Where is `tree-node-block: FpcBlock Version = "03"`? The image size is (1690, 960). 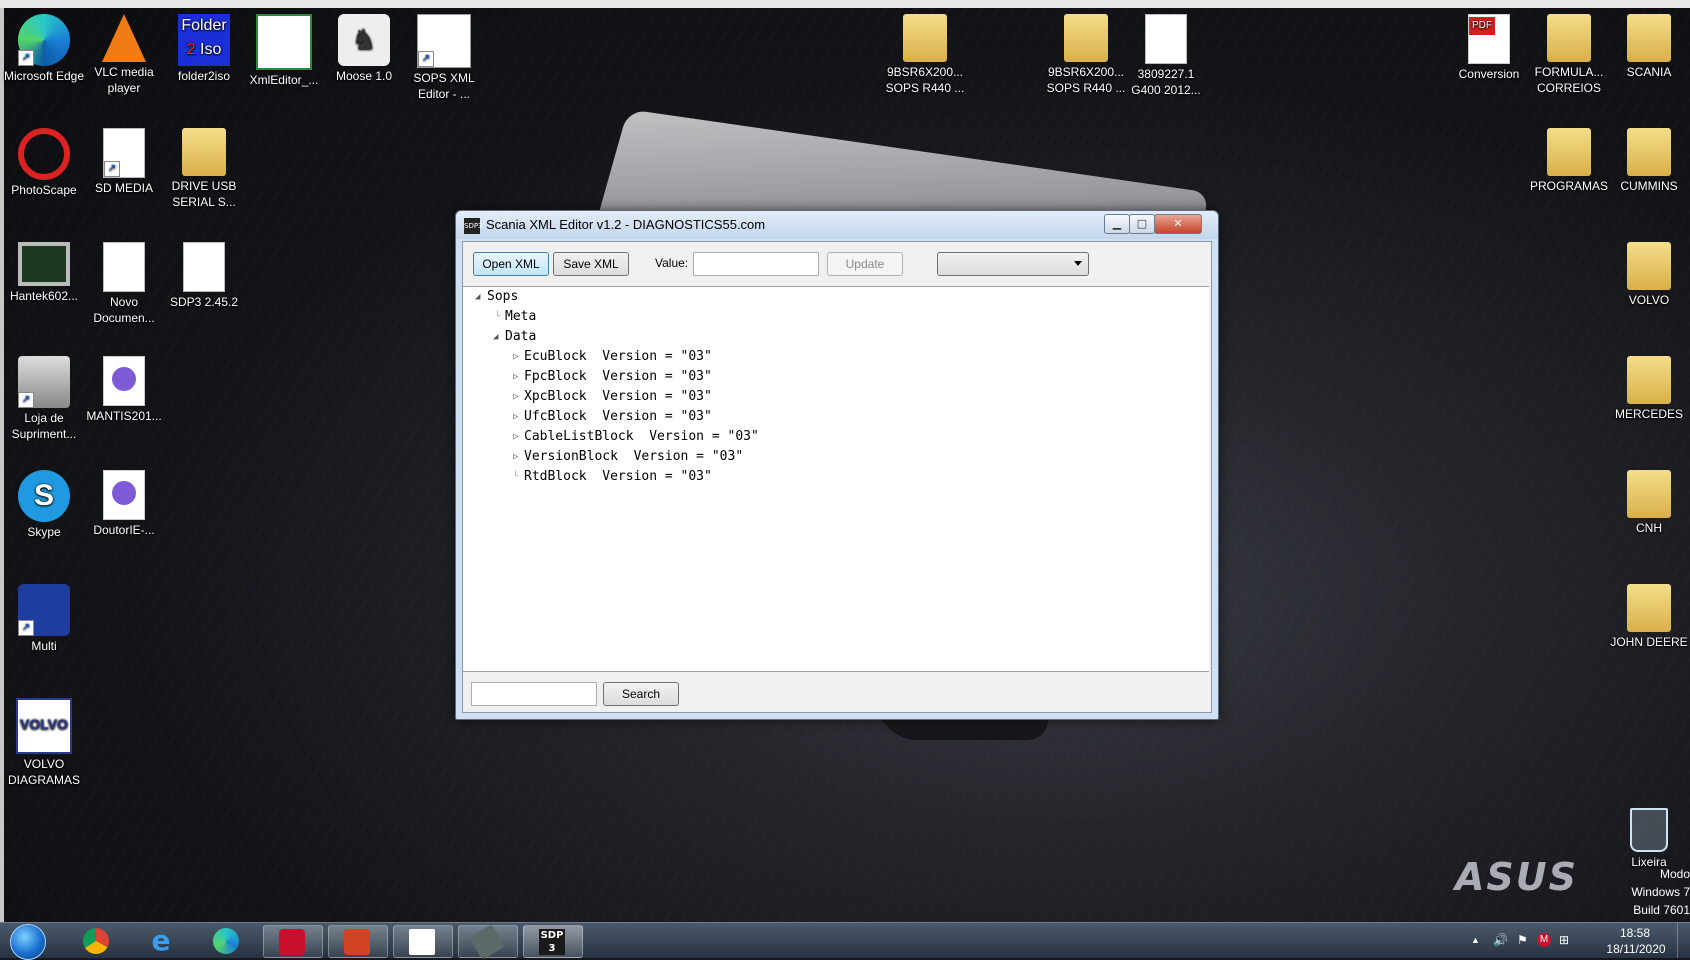 tree-node-block: FpcBlock Version = "03" is located at coordinates (618, 377).